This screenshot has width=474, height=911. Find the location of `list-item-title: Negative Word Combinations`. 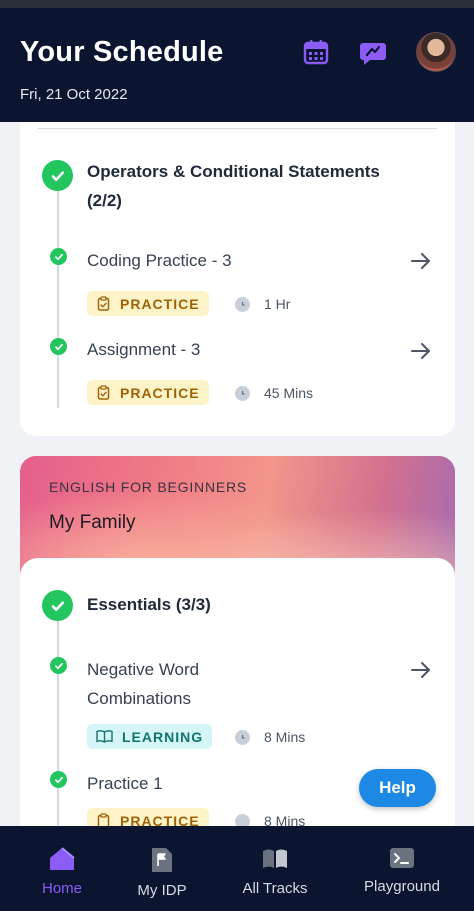

list-item-title: Negative Word Combinations is located at coordinates (182, 684).